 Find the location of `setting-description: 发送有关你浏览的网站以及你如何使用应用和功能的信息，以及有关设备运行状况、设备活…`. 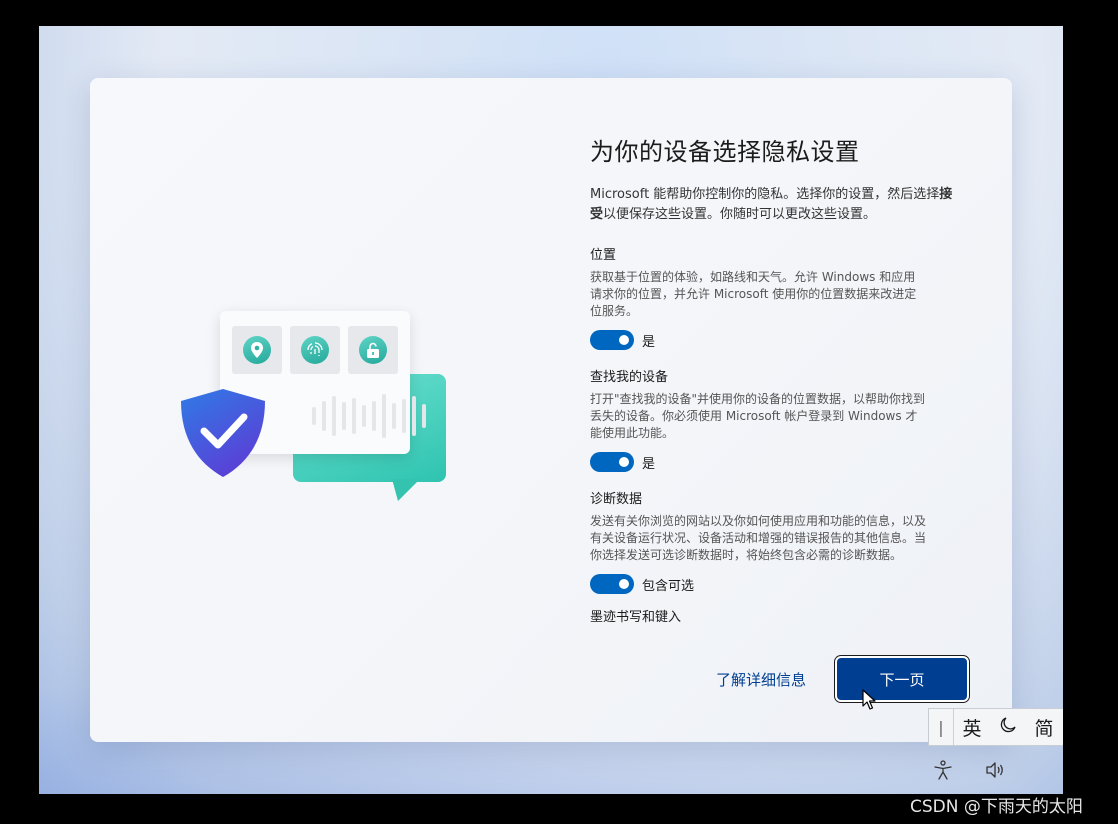

setting-description: 发送有关你浏览的网站以及你如何使用应用和功能的信息，以及有关设备运行状况、设备活… is located at coordinates (758, 538).